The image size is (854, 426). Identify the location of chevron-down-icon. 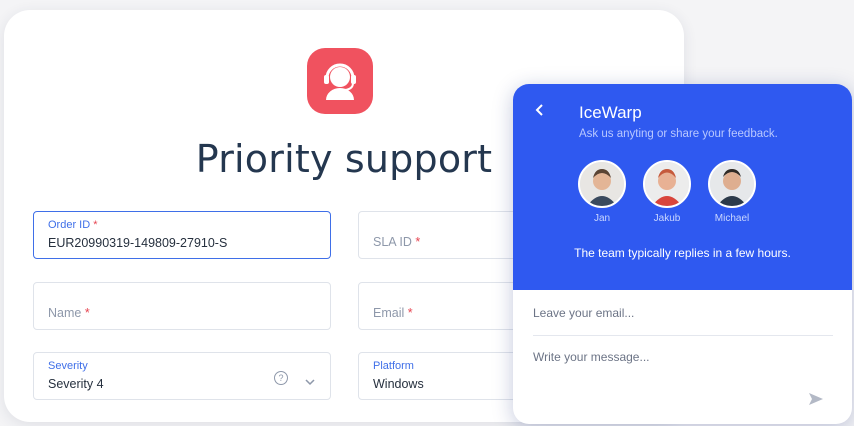
(310, 382).